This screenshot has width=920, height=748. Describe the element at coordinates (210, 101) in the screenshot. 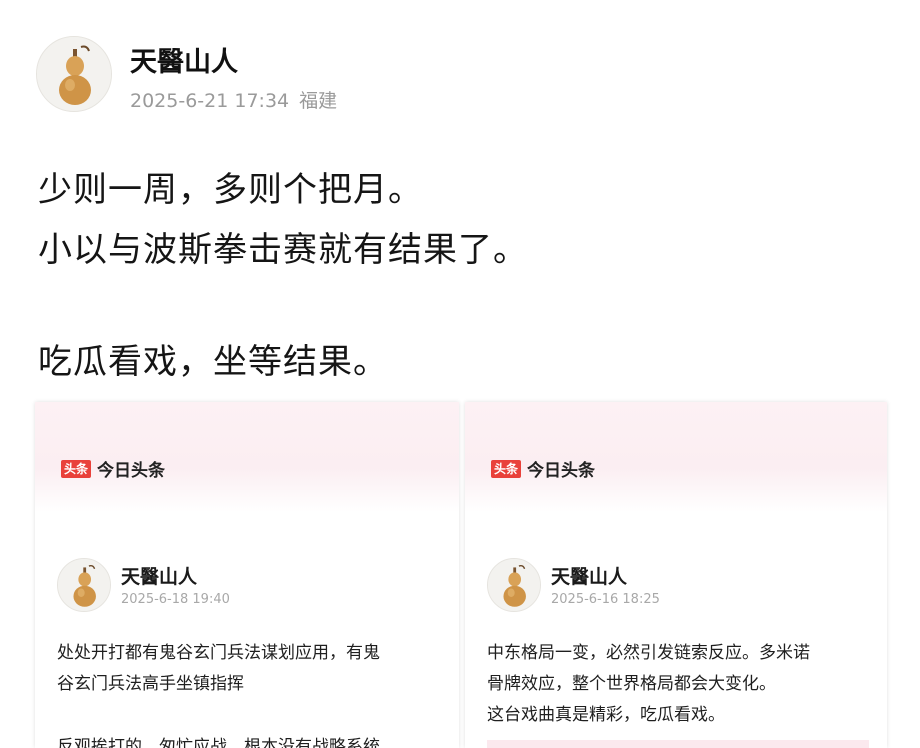

I see `post-date: 2025-6-21 17:34` at that location.